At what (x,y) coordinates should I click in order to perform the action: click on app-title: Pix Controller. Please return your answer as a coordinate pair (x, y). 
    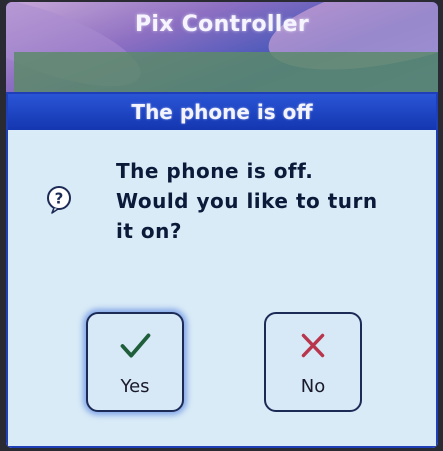
    Looking at the image, I should click on (222, 24).